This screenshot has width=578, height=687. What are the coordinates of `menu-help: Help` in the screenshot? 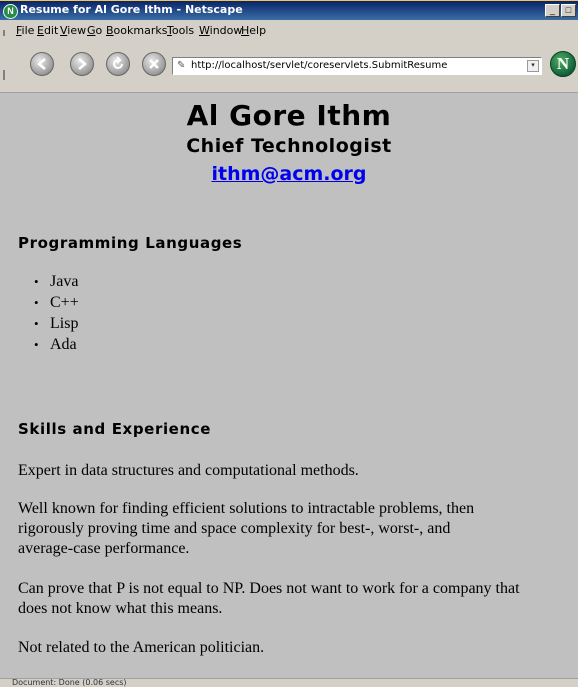 It's located at (253, 30).